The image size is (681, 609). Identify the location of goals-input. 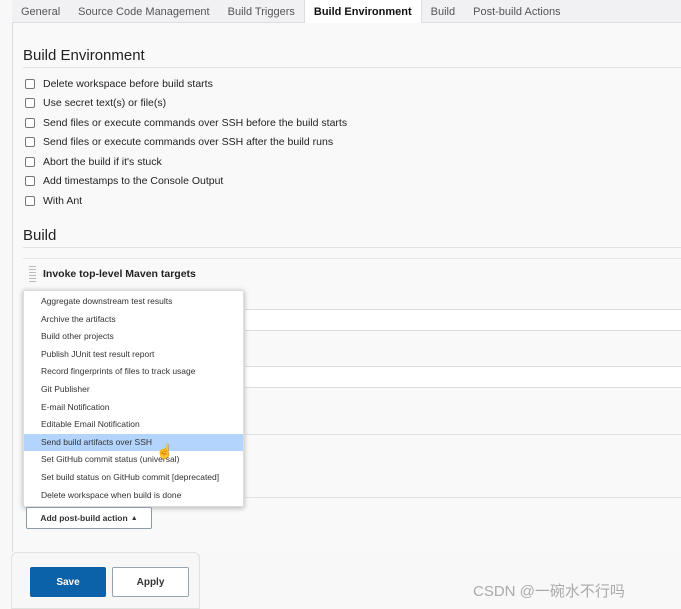
(463, 320).